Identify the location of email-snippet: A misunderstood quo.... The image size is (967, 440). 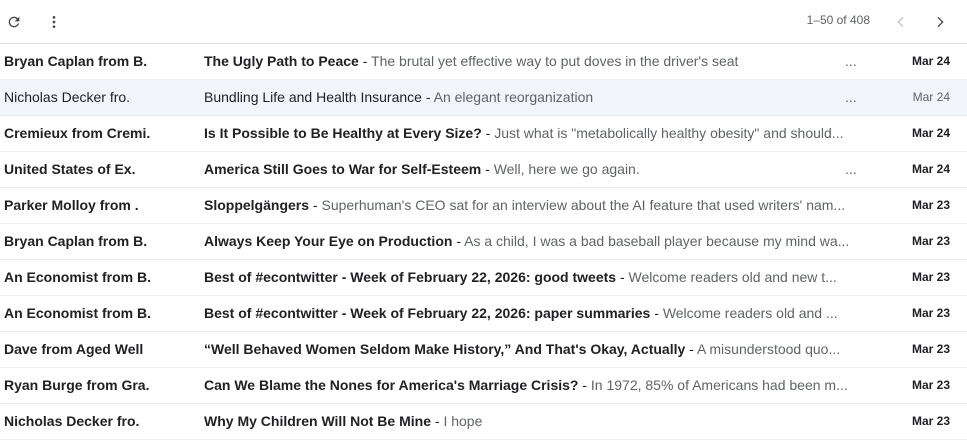
(768, 349).